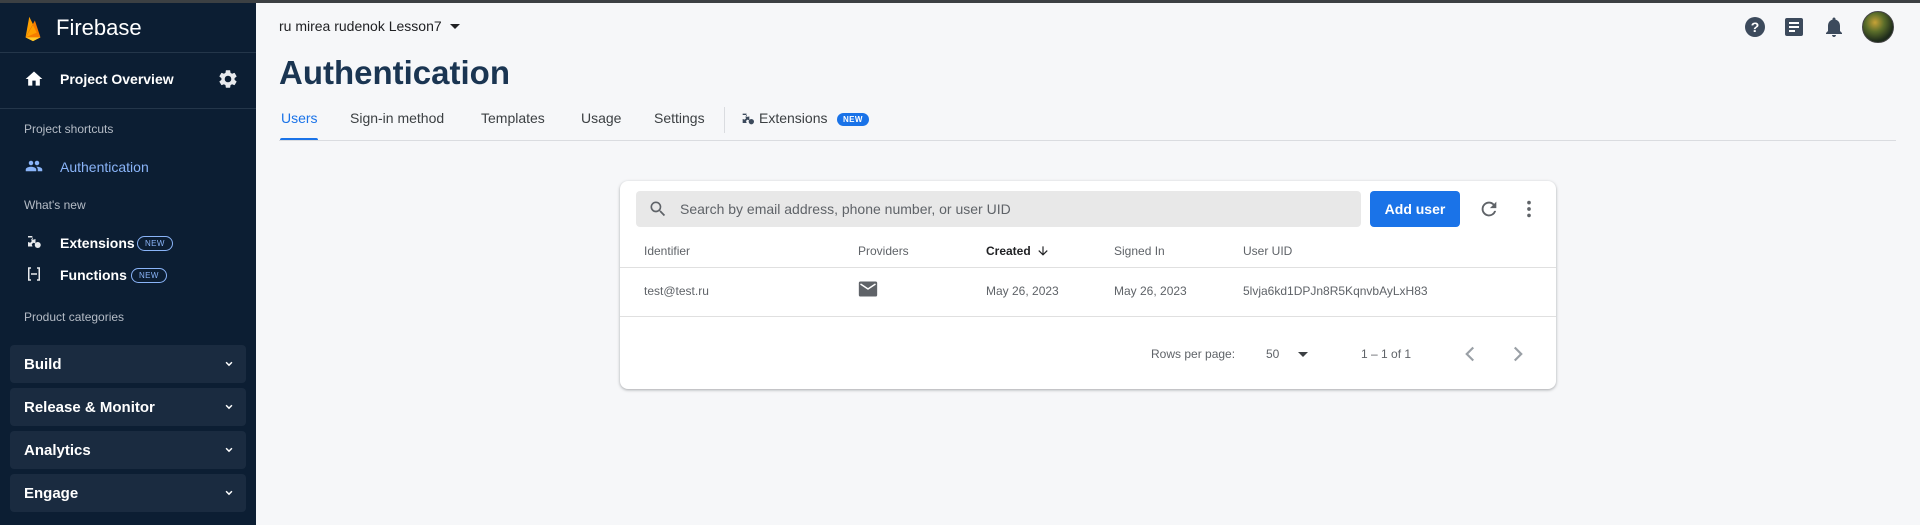 The height and width of the screenshot is (525, 1920). I want to click on tab-templates: Templates, so click(513, 118).